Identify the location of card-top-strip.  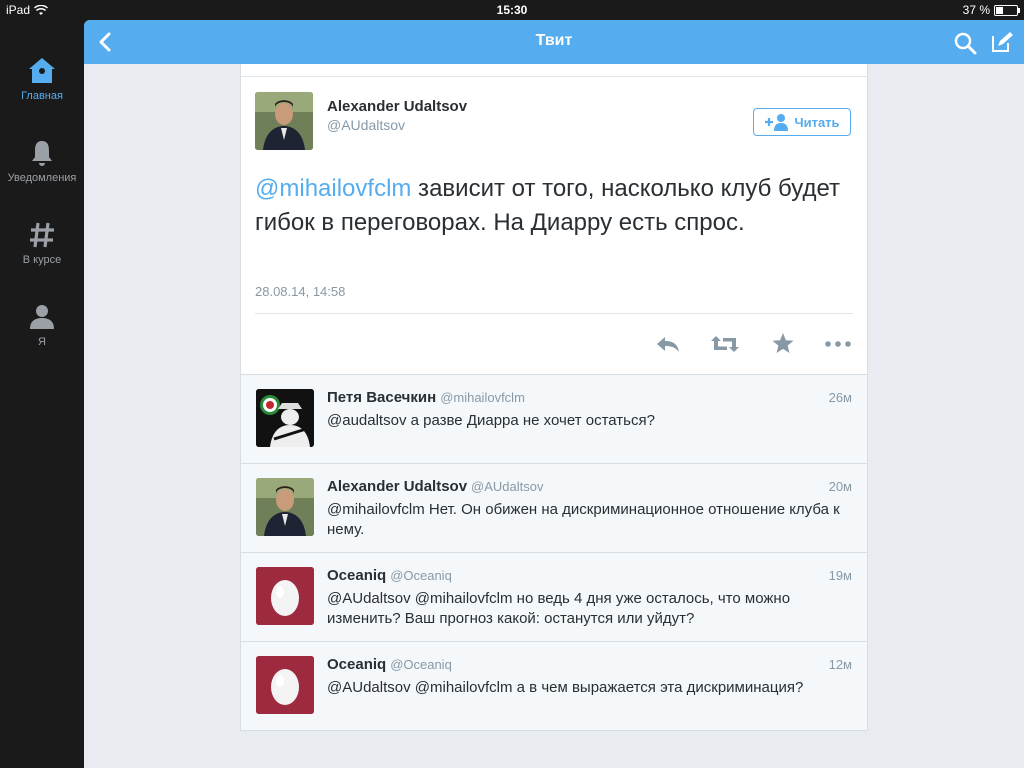
(554, 70).